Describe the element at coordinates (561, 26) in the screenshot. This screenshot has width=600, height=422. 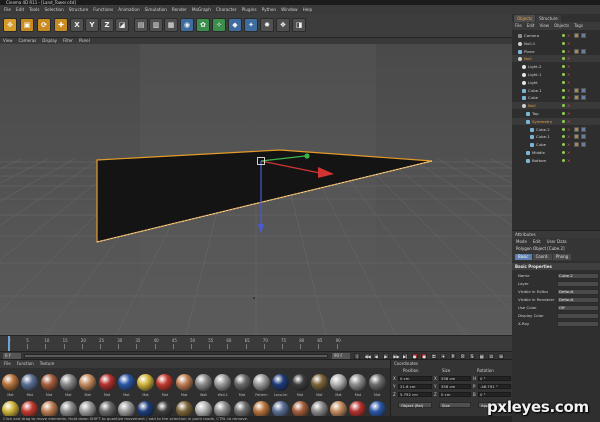
I see `object-menu-objects: Objects` at that location.